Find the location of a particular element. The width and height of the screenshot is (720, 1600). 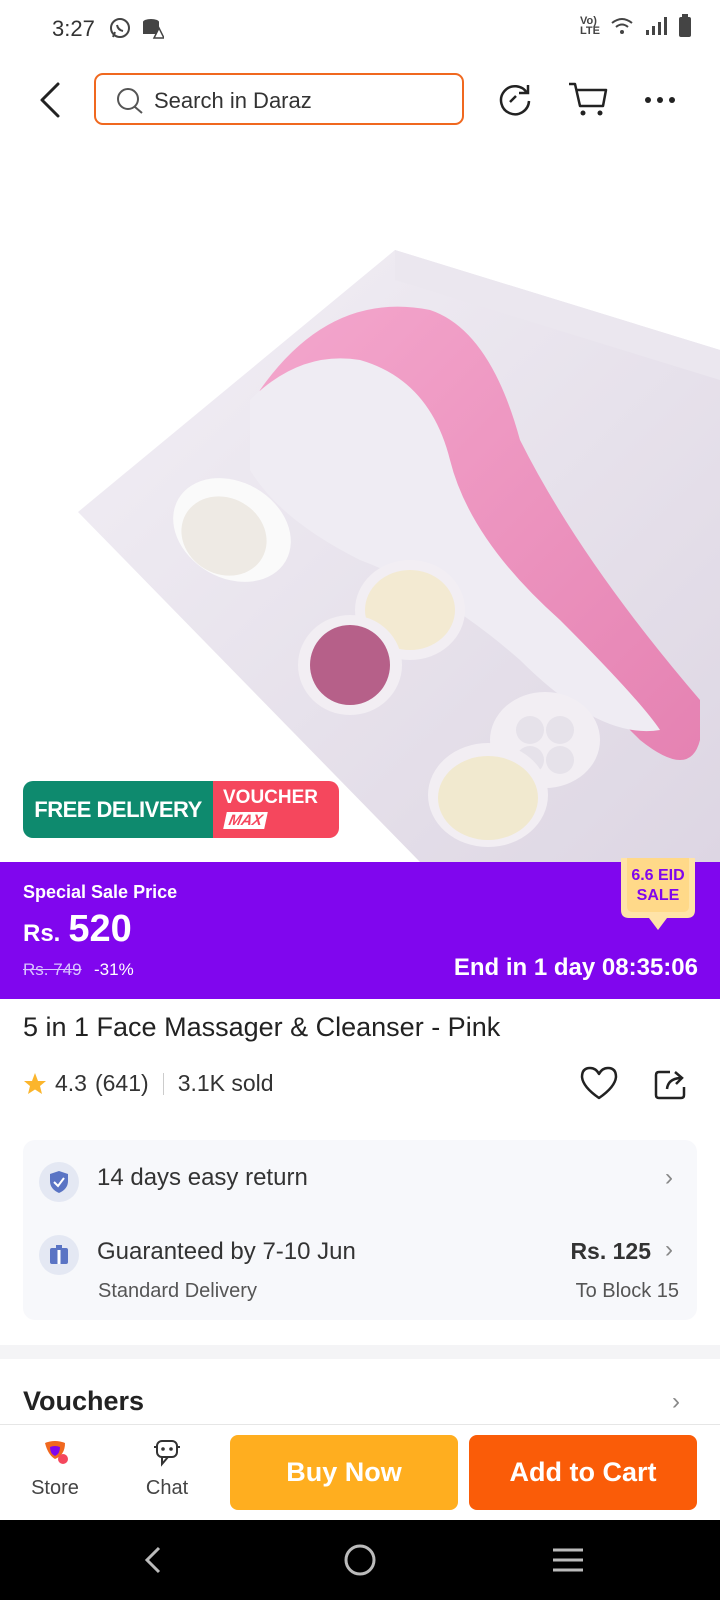

share-icon is located at coordinates (670, 1085).